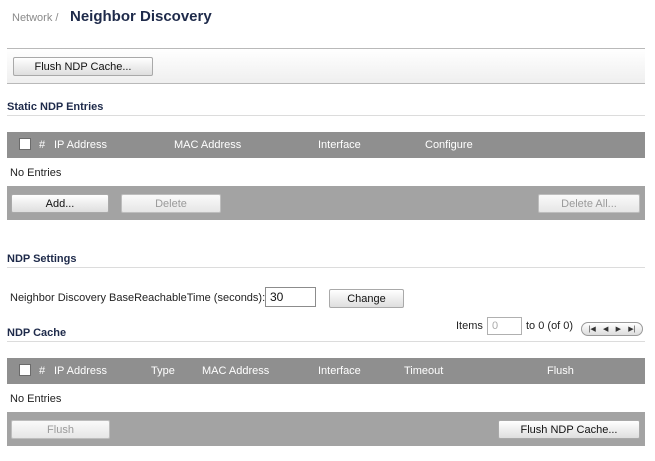 The image size is (655, 461). I want to click on pagination-controls: |◀ ◀ ▶ ▶|, so click(612, 329).